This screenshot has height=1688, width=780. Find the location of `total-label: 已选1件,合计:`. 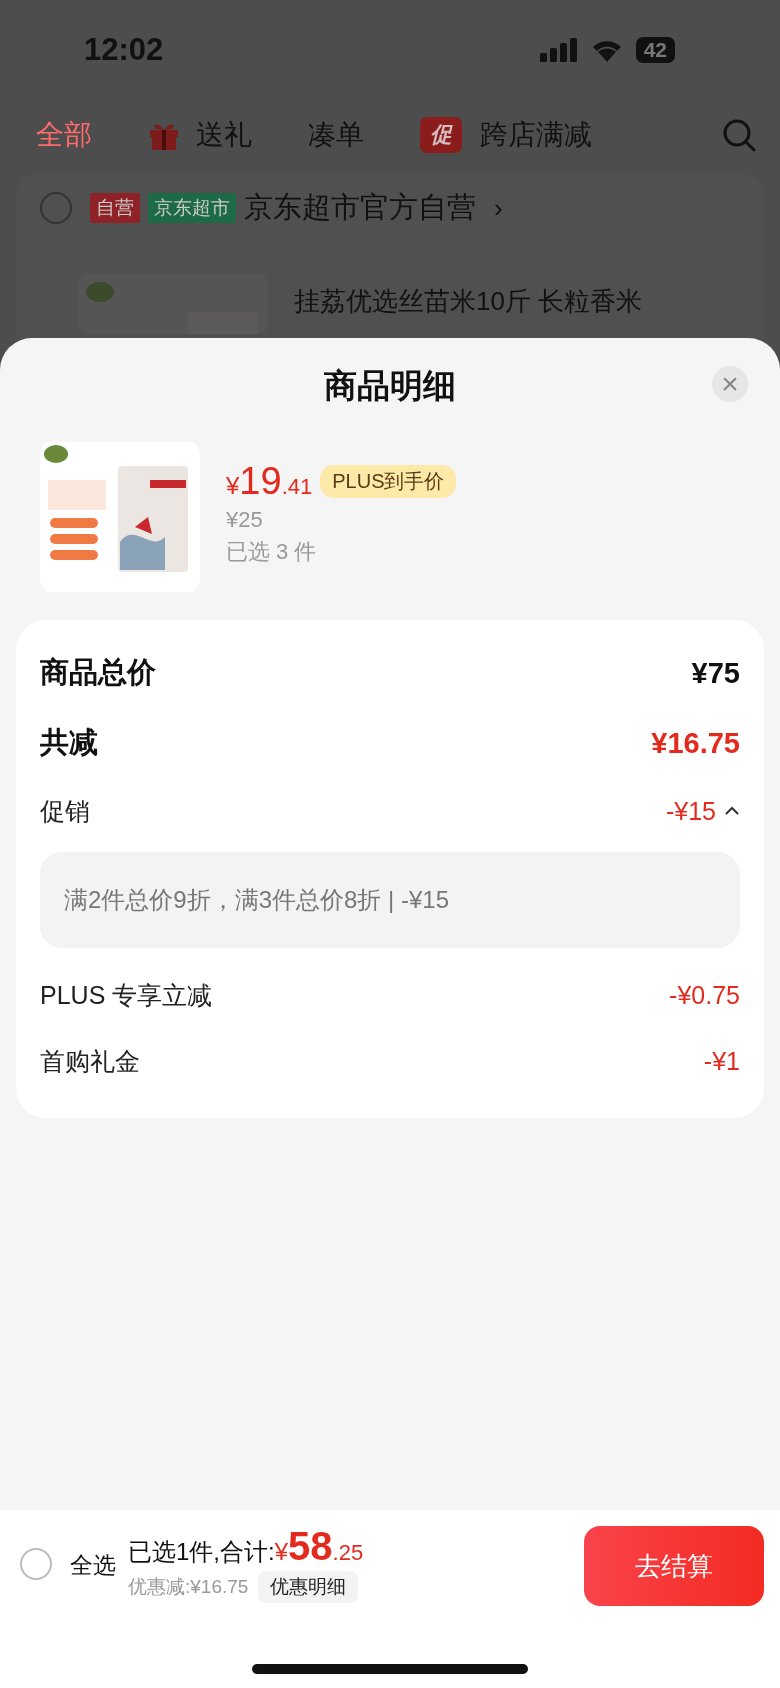

total-label: 已选1件,合计: is located at coordinates (201, 1552).